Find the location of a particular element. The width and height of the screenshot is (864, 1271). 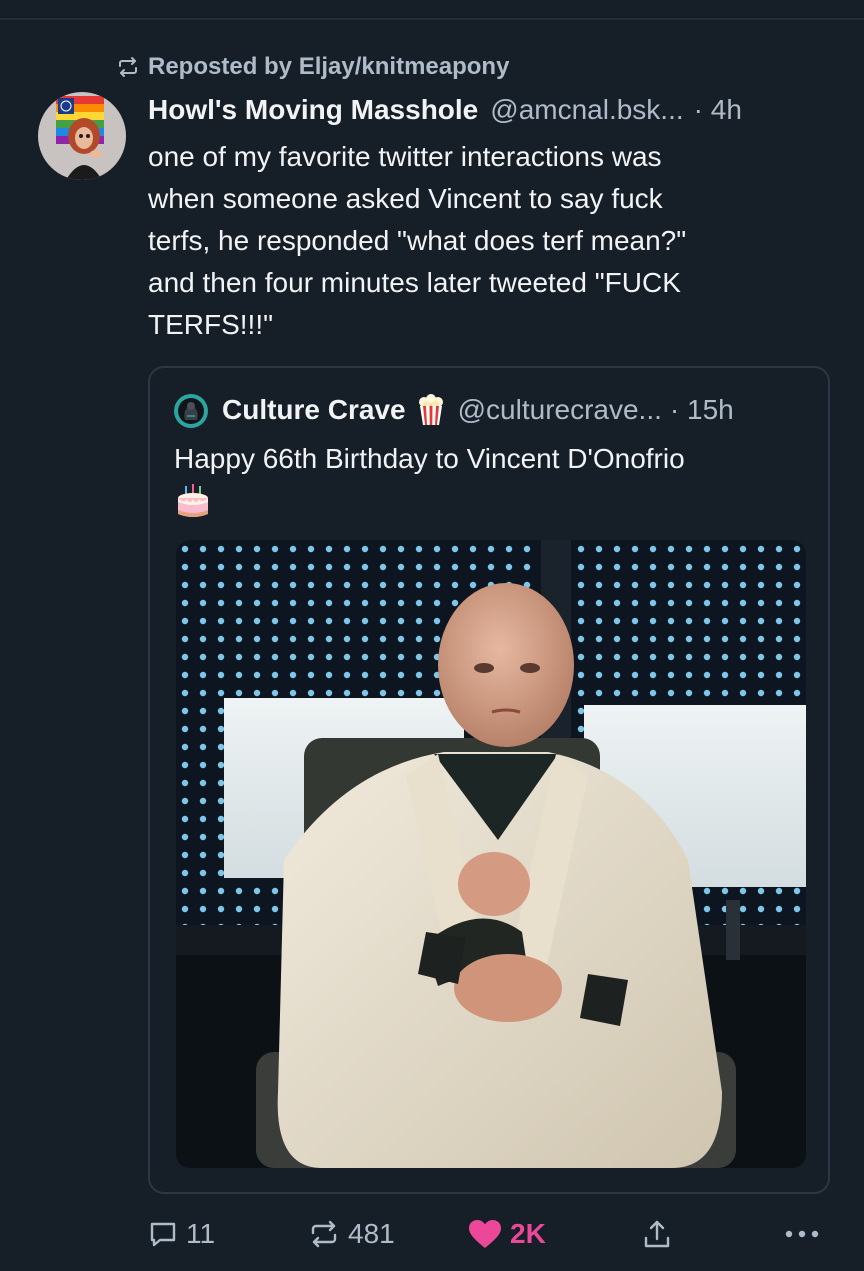

reply-button: 11 is located at coordinates (181, 1234).